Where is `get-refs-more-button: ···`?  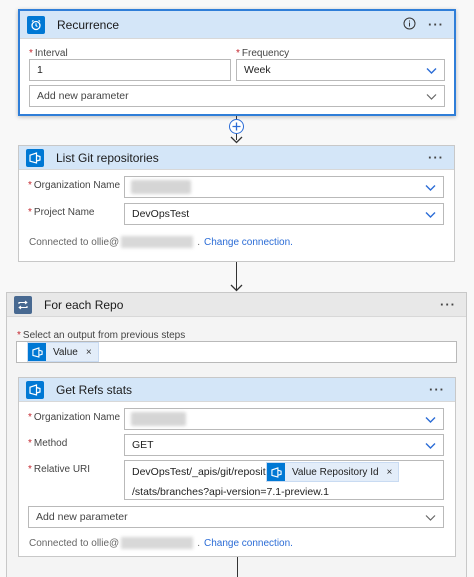 get-refs-more-button: ··· is located at coordinates (437, 389).